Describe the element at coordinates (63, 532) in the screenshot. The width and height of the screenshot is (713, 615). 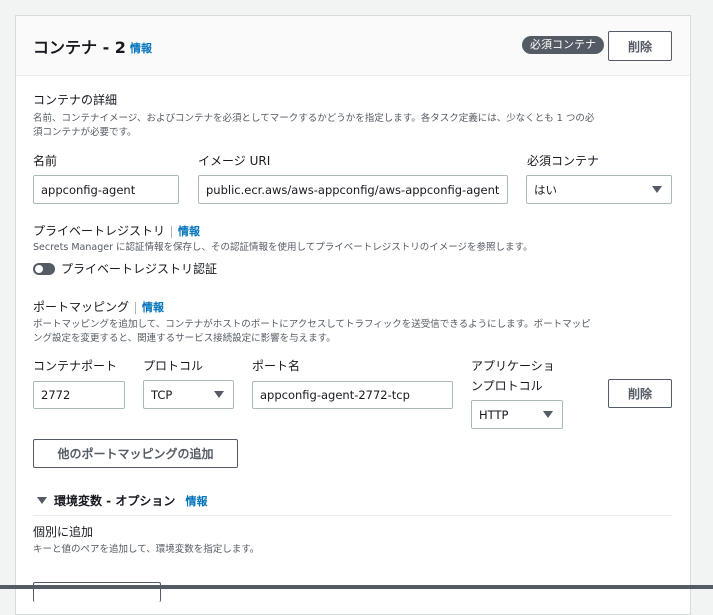
I see `individual-add-title: 個別に追加` at that location.